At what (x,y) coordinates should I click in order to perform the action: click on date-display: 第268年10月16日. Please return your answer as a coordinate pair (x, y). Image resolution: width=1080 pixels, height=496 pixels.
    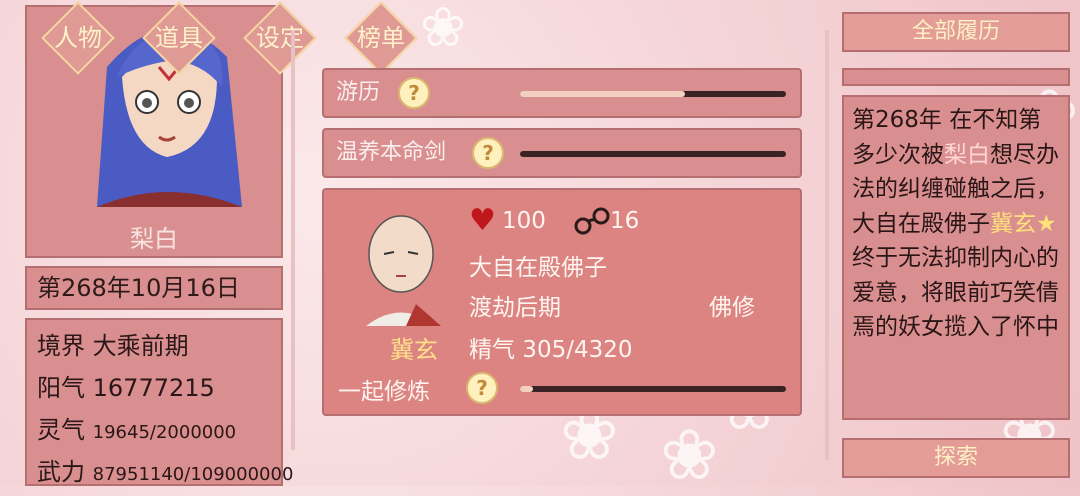
    Looking at the image, I should click on (154, 288).